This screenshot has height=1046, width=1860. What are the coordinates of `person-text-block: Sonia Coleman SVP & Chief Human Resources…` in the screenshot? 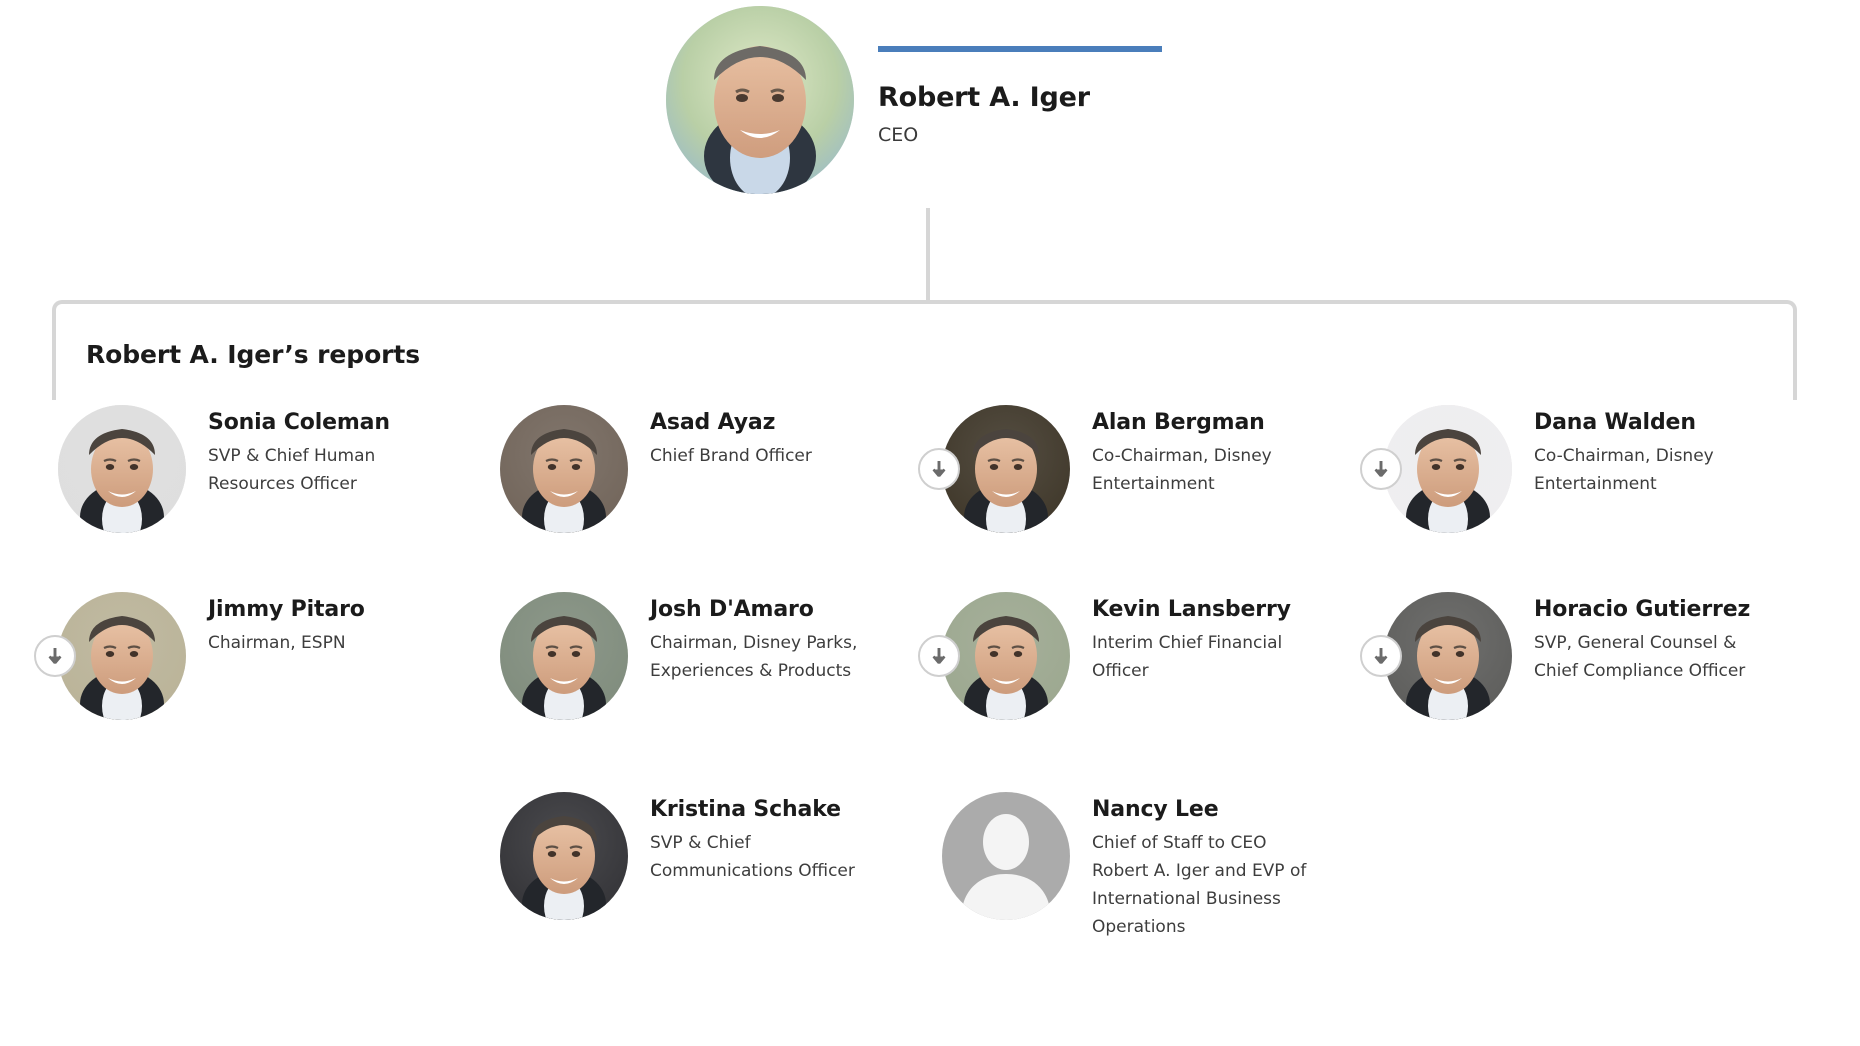 It's located at (319, 451).